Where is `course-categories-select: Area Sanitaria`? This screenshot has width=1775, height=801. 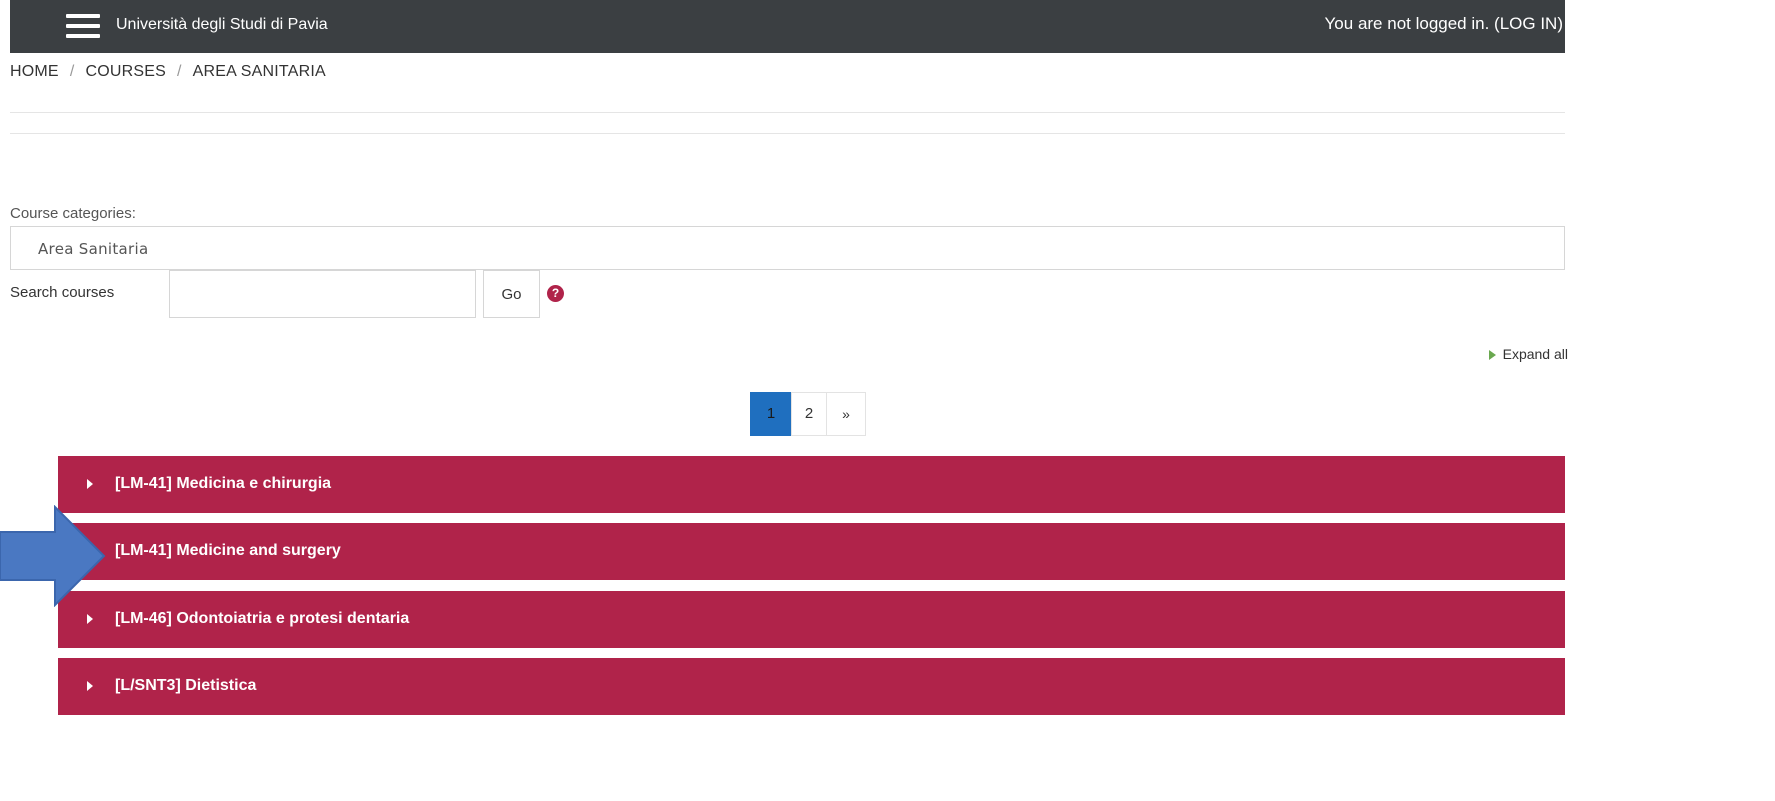 course-categories-select: Area Sanitaria is located at coordinates (787, 248).